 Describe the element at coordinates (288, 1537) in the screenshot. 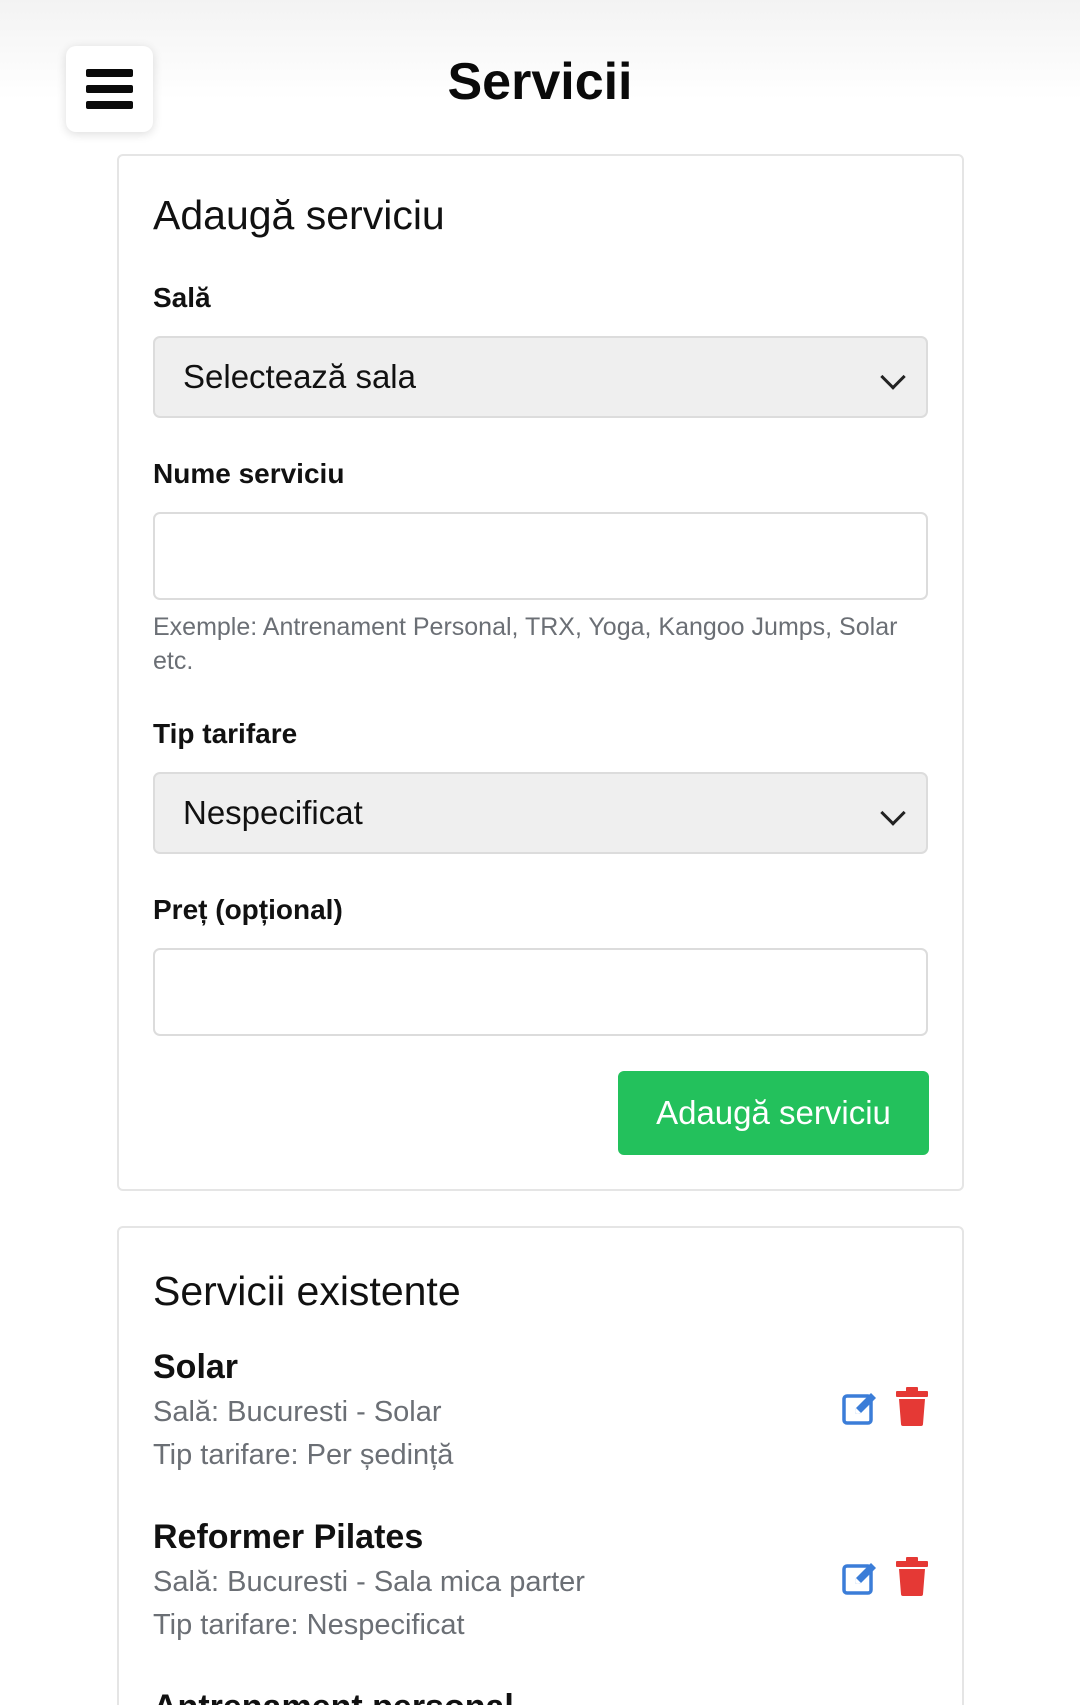

I see `service-name: Reformer Pilates` at that location.